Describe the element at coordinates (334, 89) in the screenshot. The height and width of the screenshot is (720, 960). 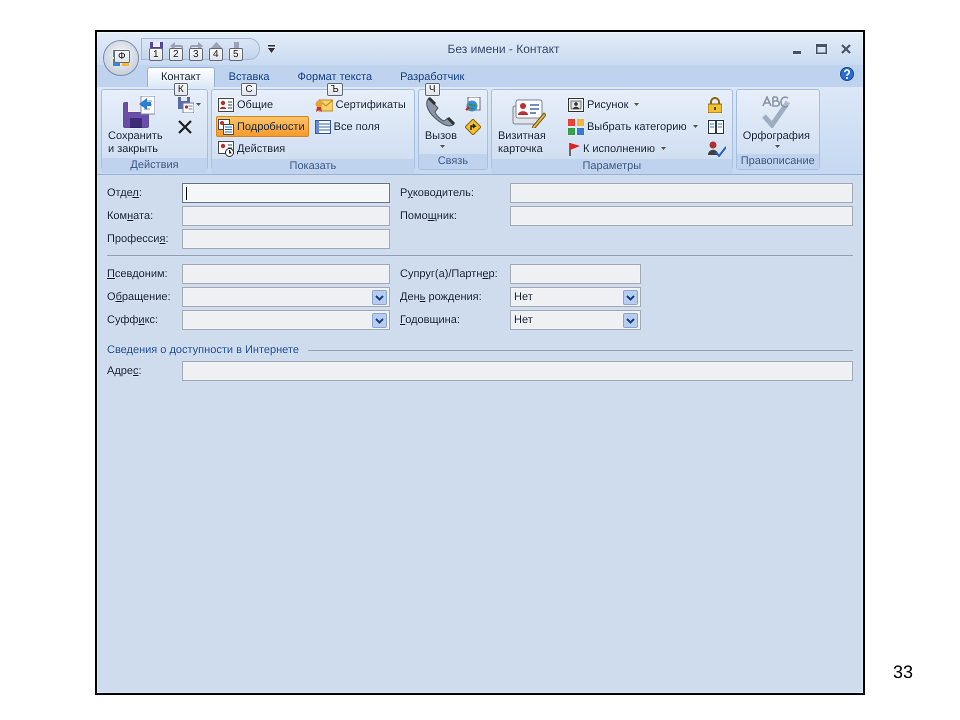
I see `keytip-tooltip: Ъ` at that location.